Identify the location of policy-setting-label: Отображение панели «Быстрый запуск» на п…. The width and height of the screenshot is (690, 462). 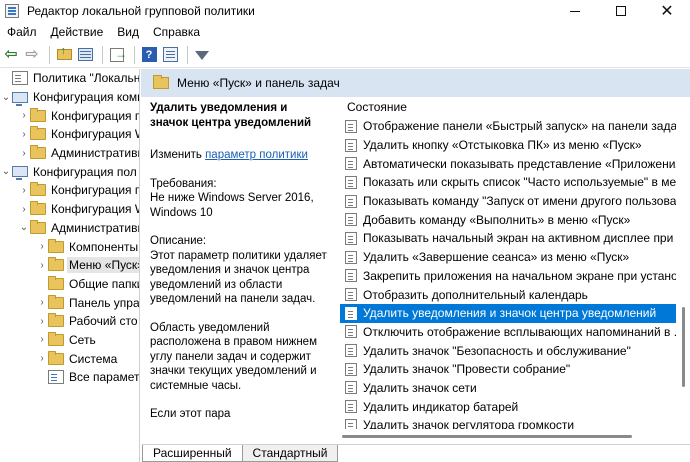
(519, 126).